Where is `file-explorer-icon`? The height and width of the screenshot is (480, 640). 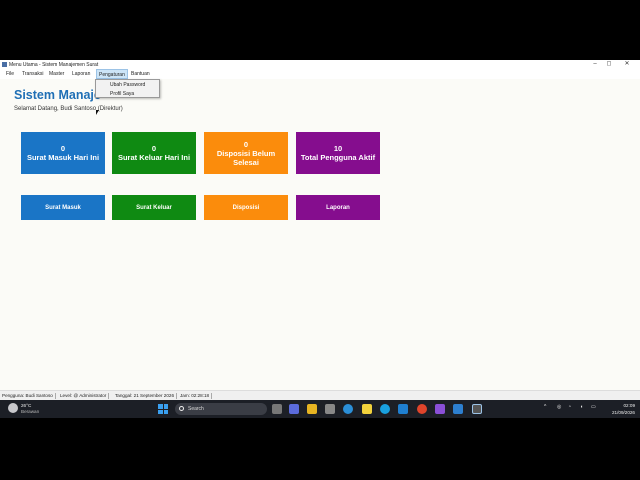 file-explorer-icon is located at coordinates (312, 409).